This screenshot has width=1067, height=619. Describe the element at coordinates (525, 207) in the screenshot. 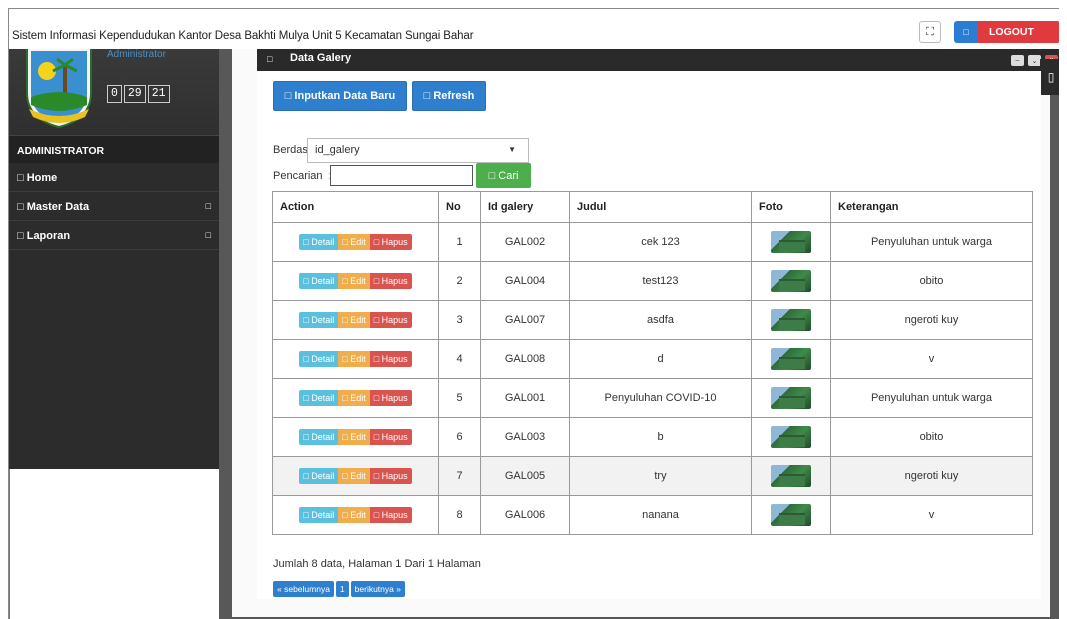

I see `col-id: Id galery` at that location.